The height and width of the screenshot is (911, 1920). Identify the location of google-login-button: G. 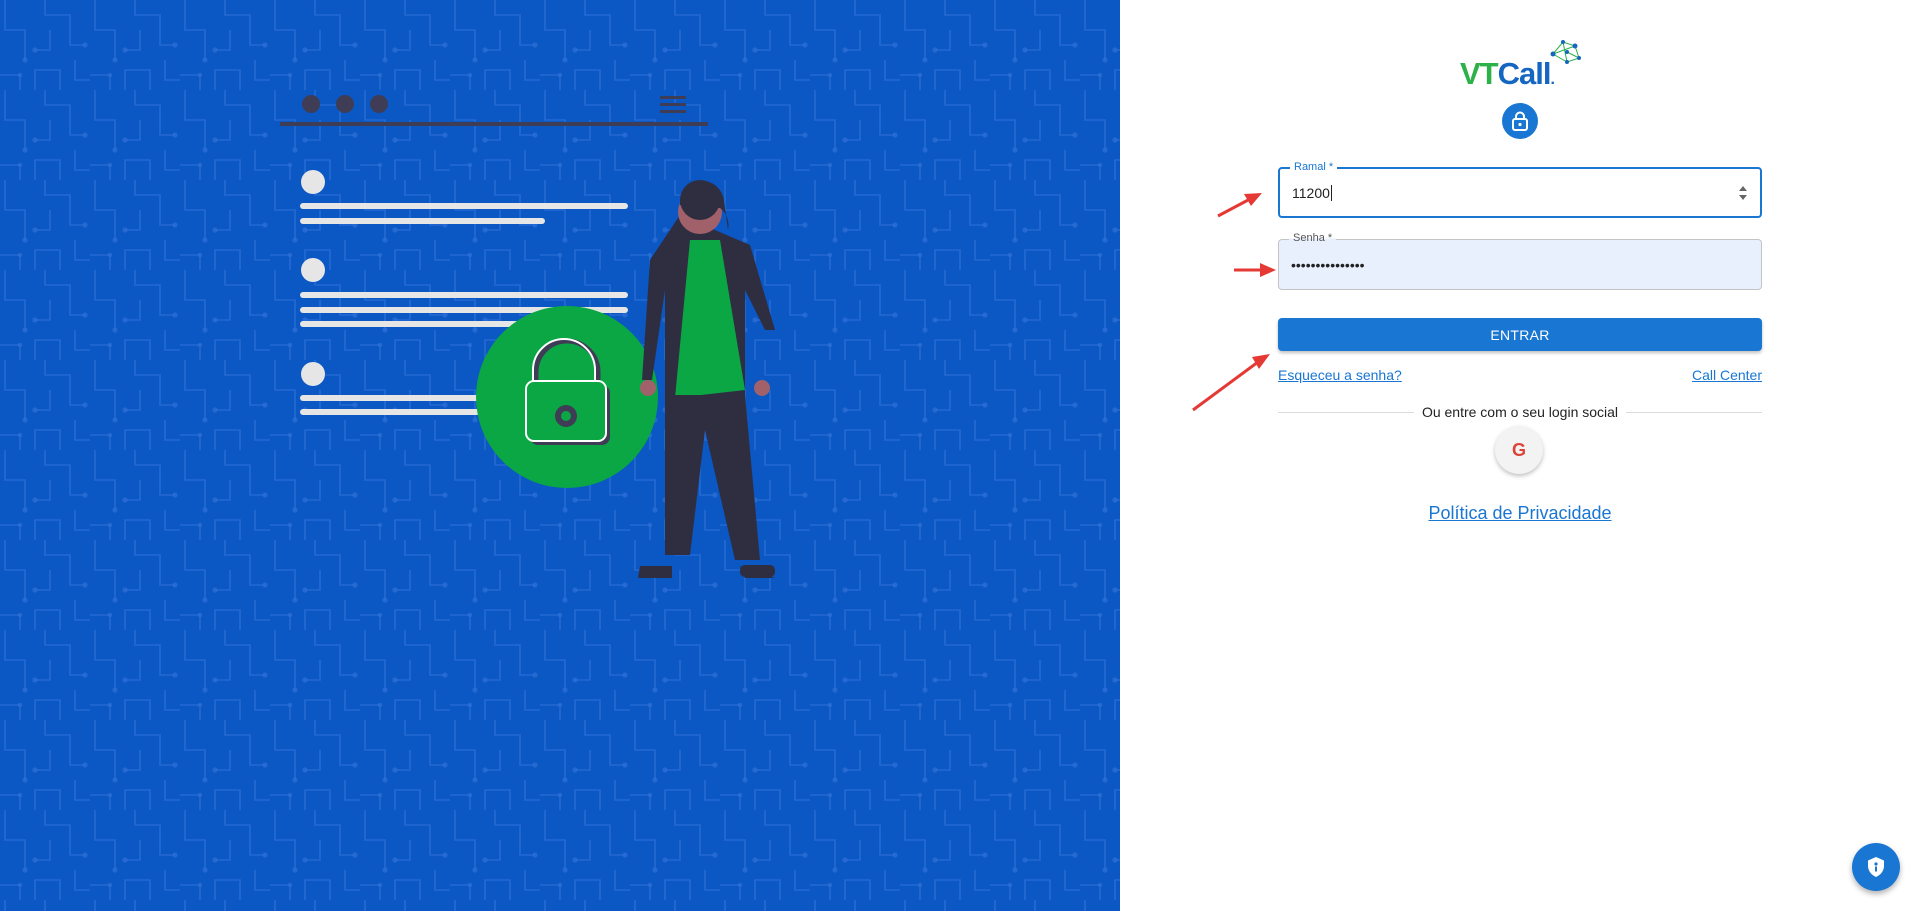
(1519, 450).